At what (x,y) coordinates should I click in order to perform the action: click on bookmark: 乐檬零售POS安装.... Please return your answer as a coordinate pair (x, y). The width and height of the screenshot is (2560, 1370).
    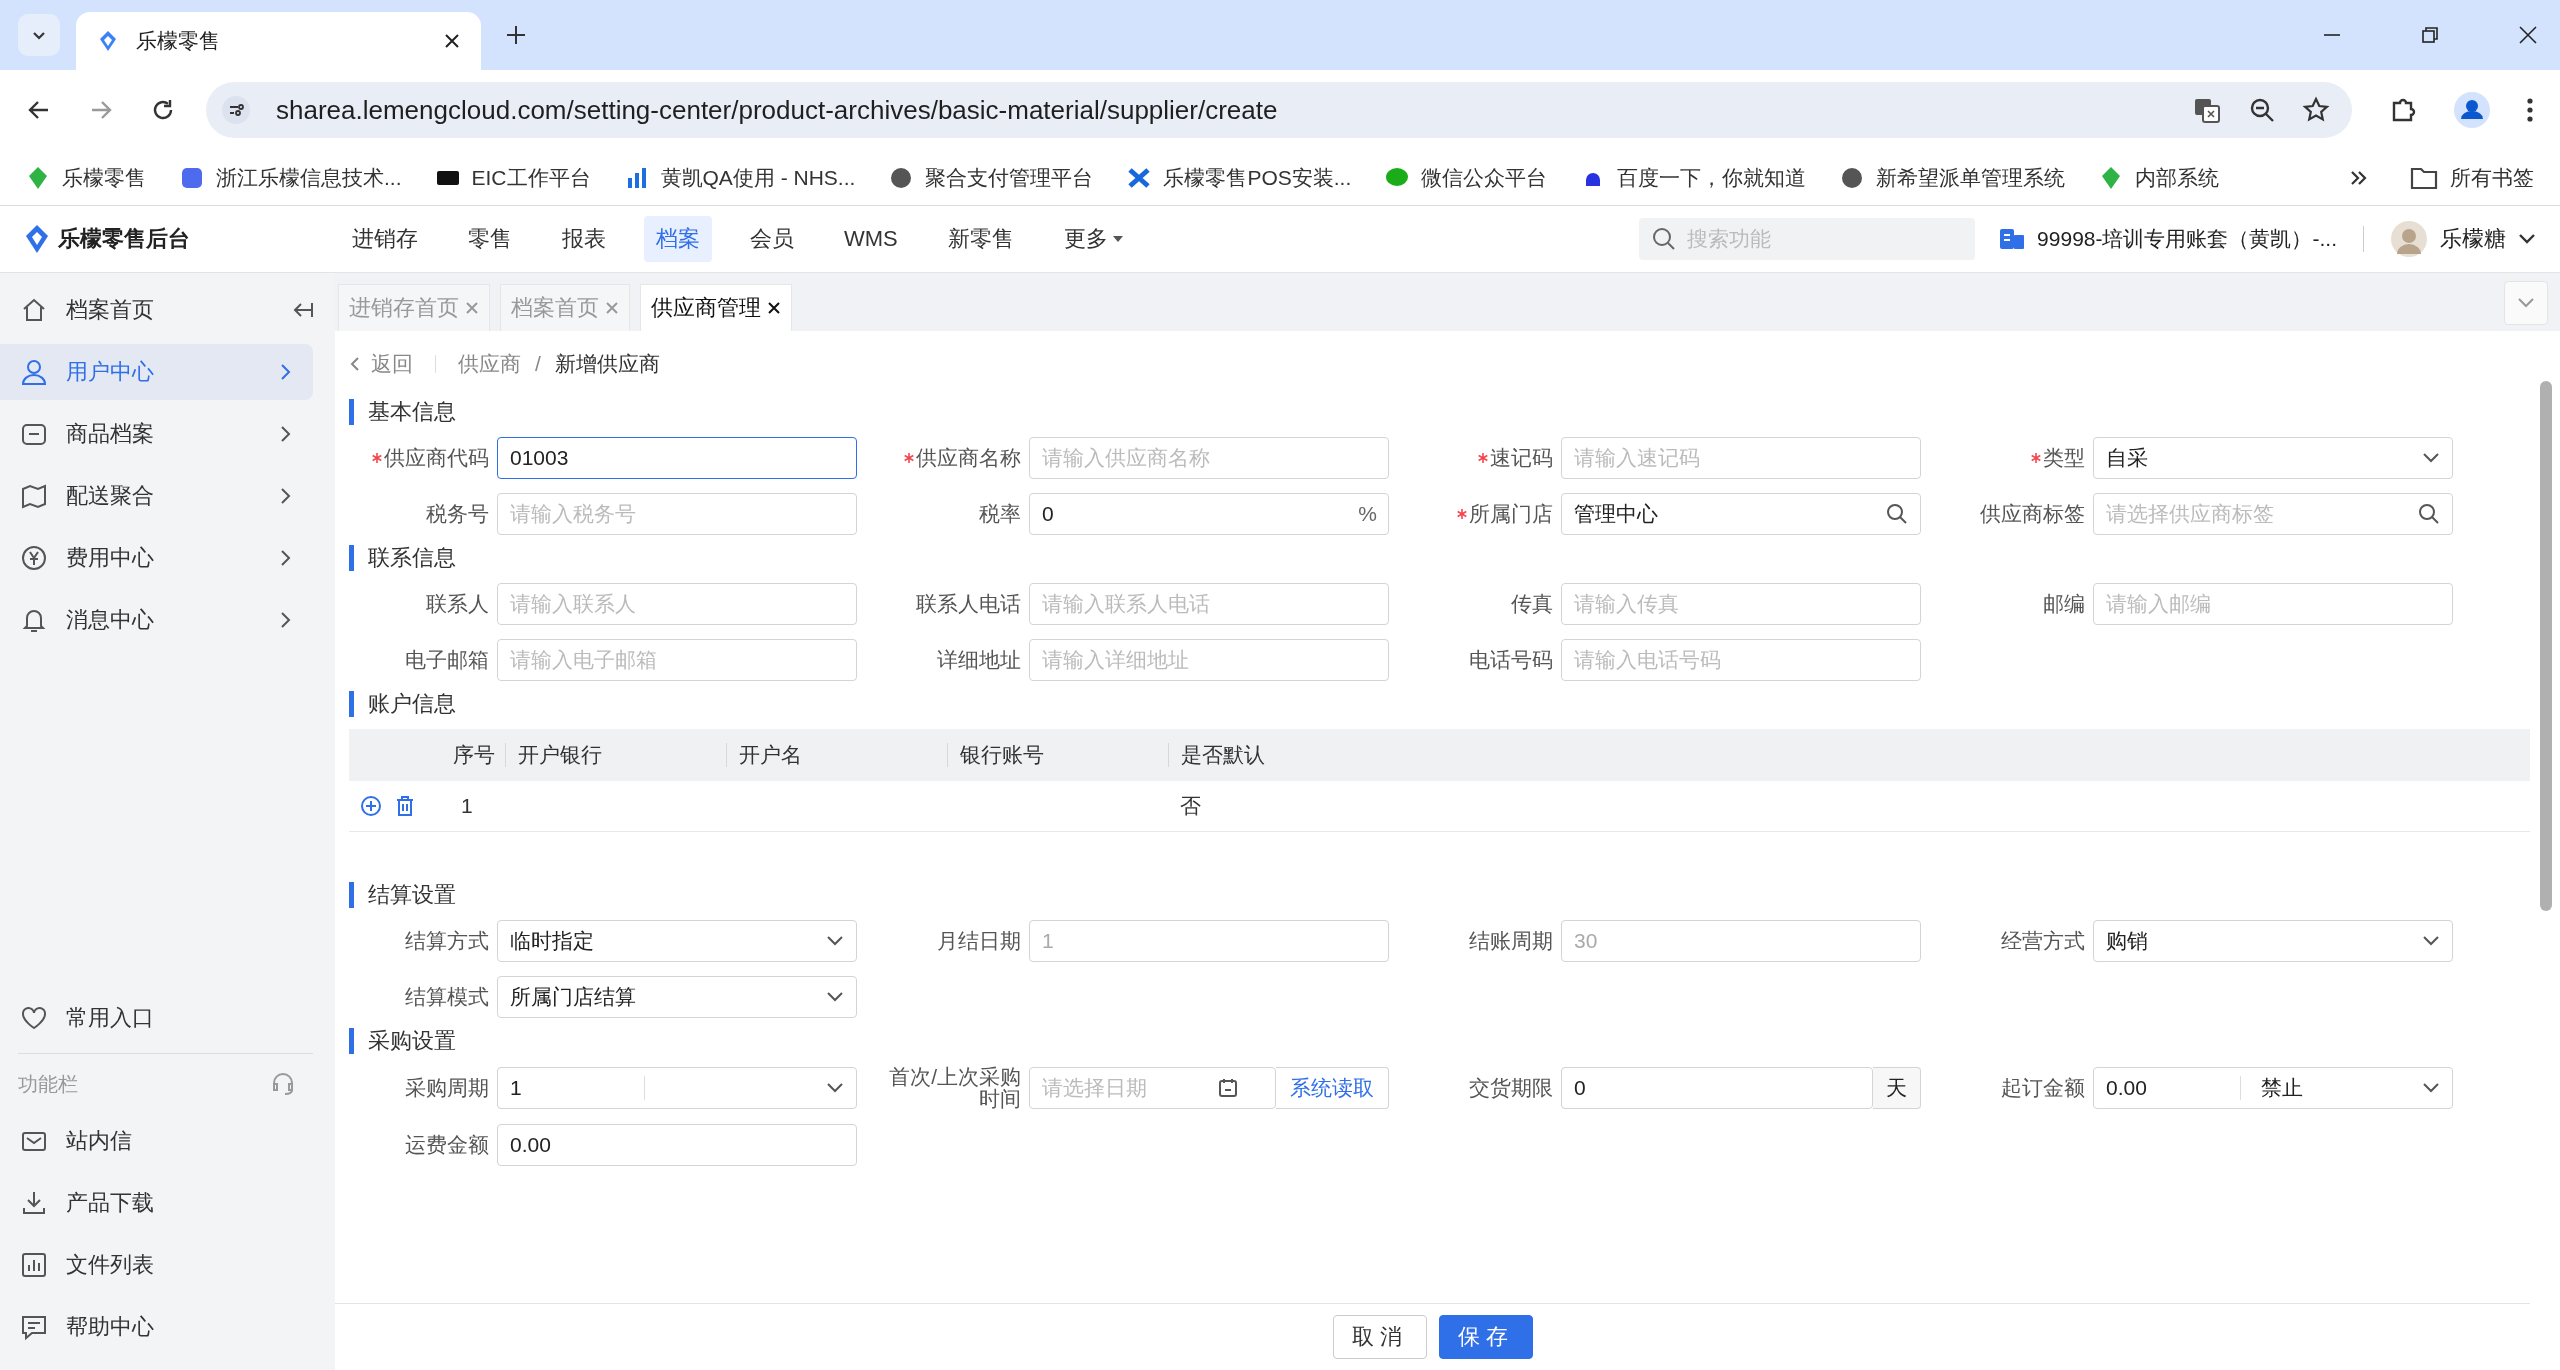
    Looking at the image, I should click on (1239, 177).